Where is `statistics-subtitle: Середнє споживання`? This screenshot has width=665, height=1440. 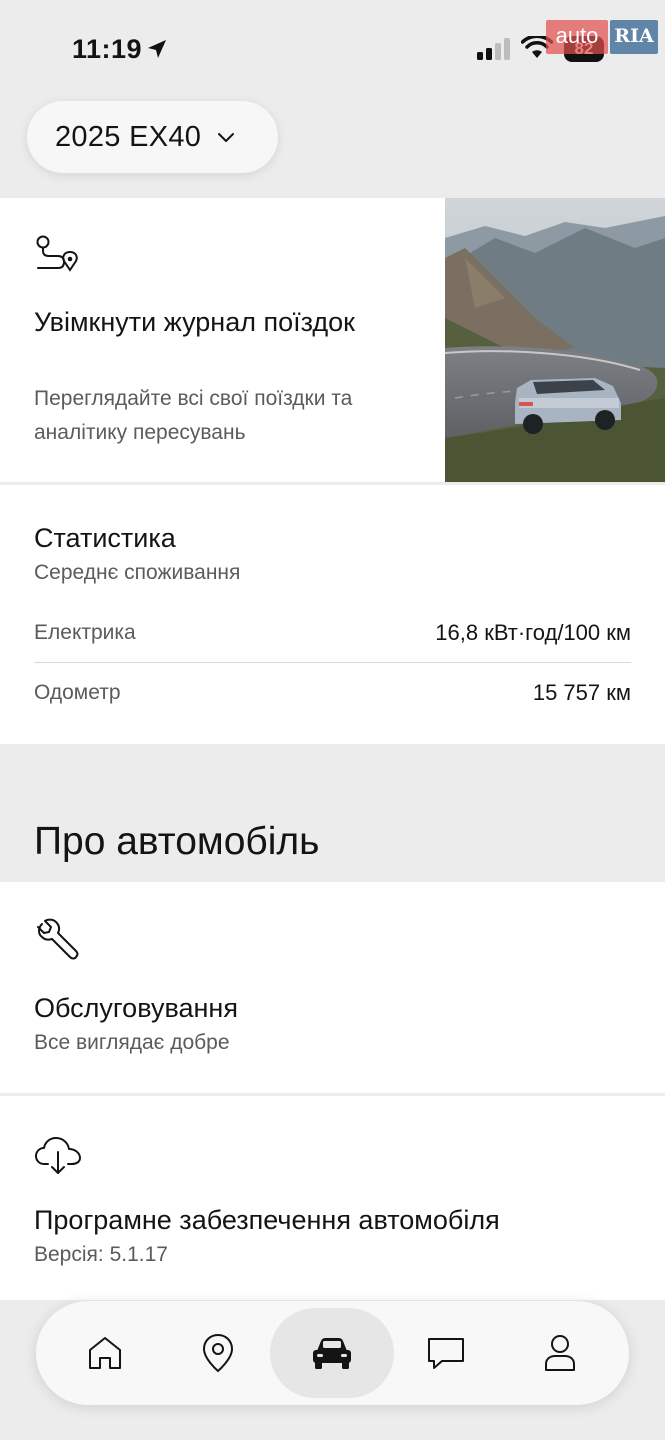 statistics-subtitle: Середнє споживання is located at coordinates (137, 572).